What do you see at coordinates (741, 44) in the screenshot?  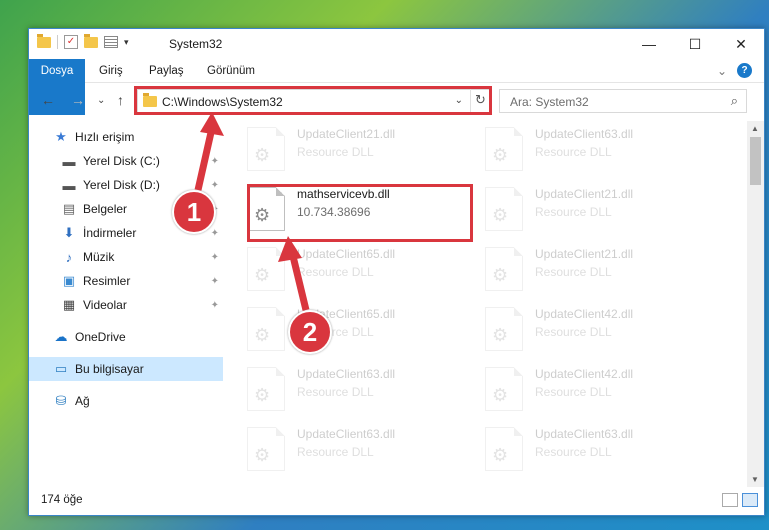 I see `close-button: ✕` at bounding box center [741, 44].